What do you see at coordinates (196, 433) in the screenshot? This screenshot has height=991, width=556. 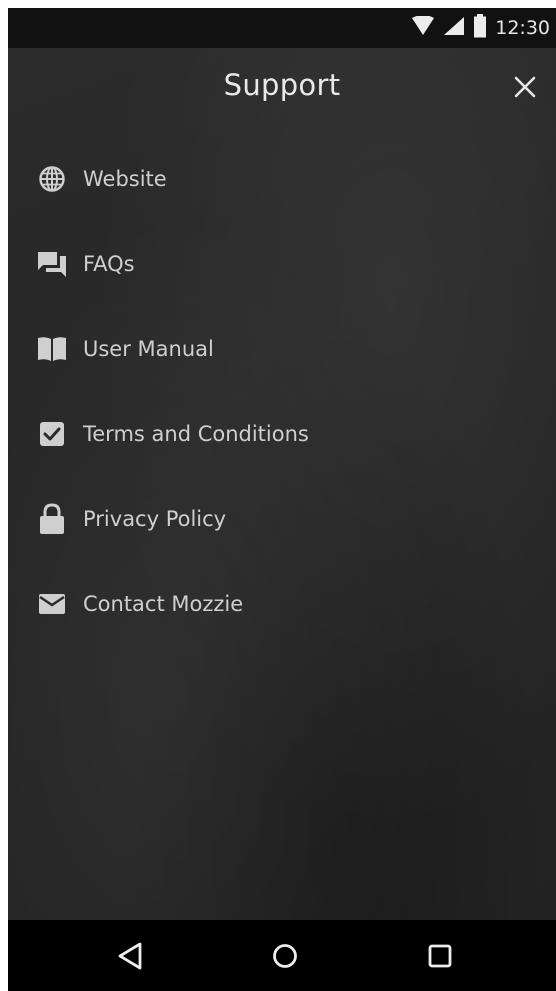 I see `menu-label-terms: Terms and Conditions` at bounding box center [196, 433].